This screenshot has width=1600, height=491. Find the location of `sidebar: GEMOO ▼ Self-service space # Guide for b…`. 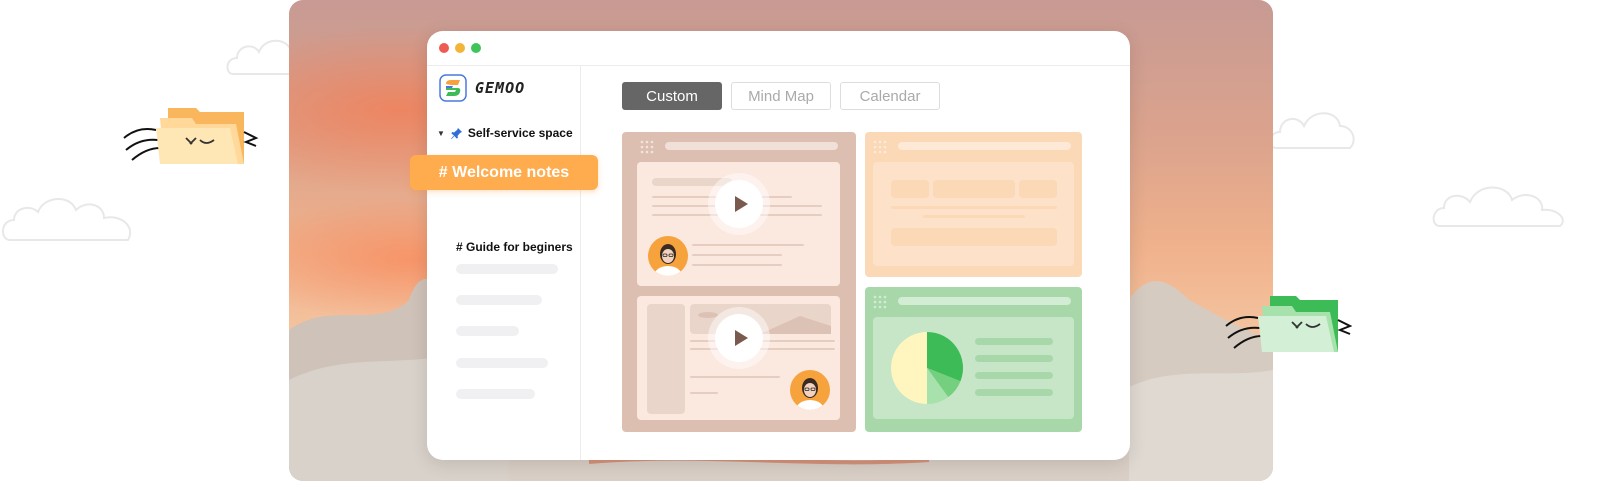

sidebar: GEMOO ▼ Self-service space # Guide for b… is located at coordinates (504, 263).